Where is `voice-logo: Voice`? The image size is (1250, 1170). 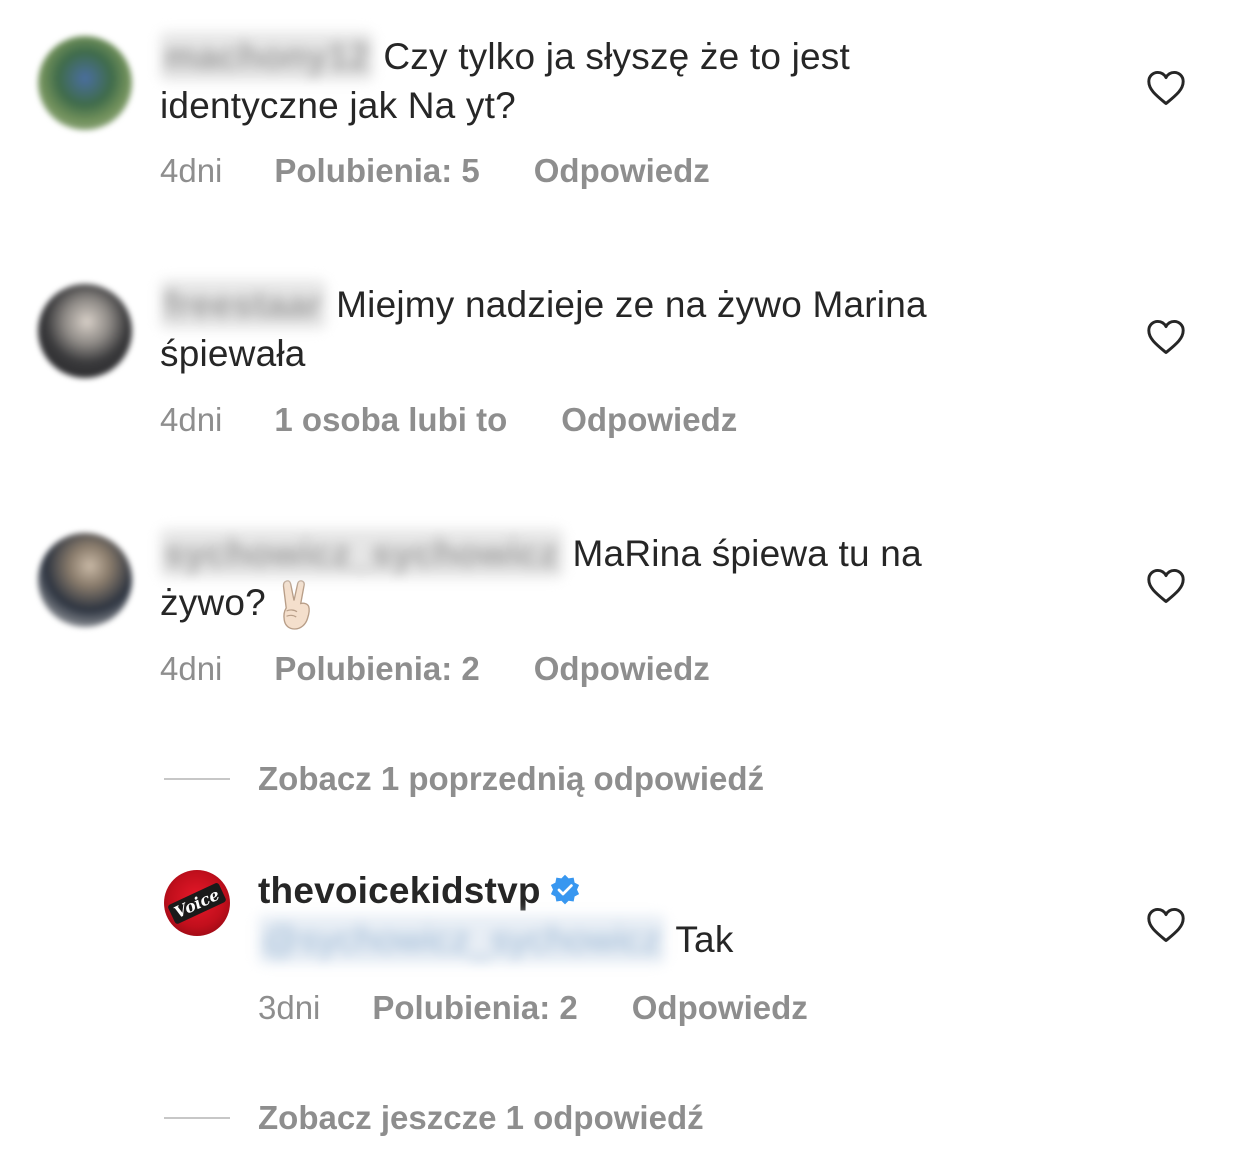
voice-logo: Voice is located at coordinates (197, 903).